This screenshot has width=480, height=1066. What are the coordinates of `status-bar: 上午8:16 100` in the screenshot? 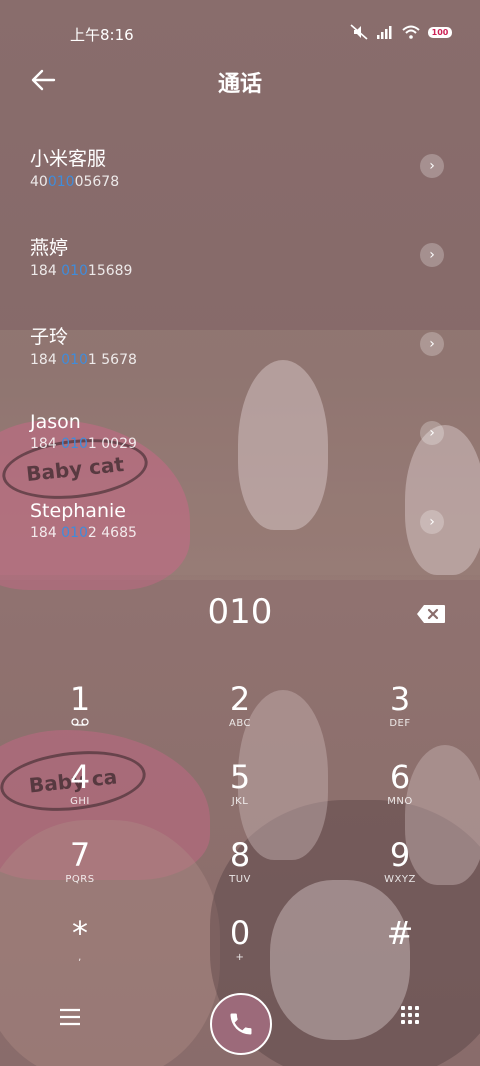 It's located at (240, 32).